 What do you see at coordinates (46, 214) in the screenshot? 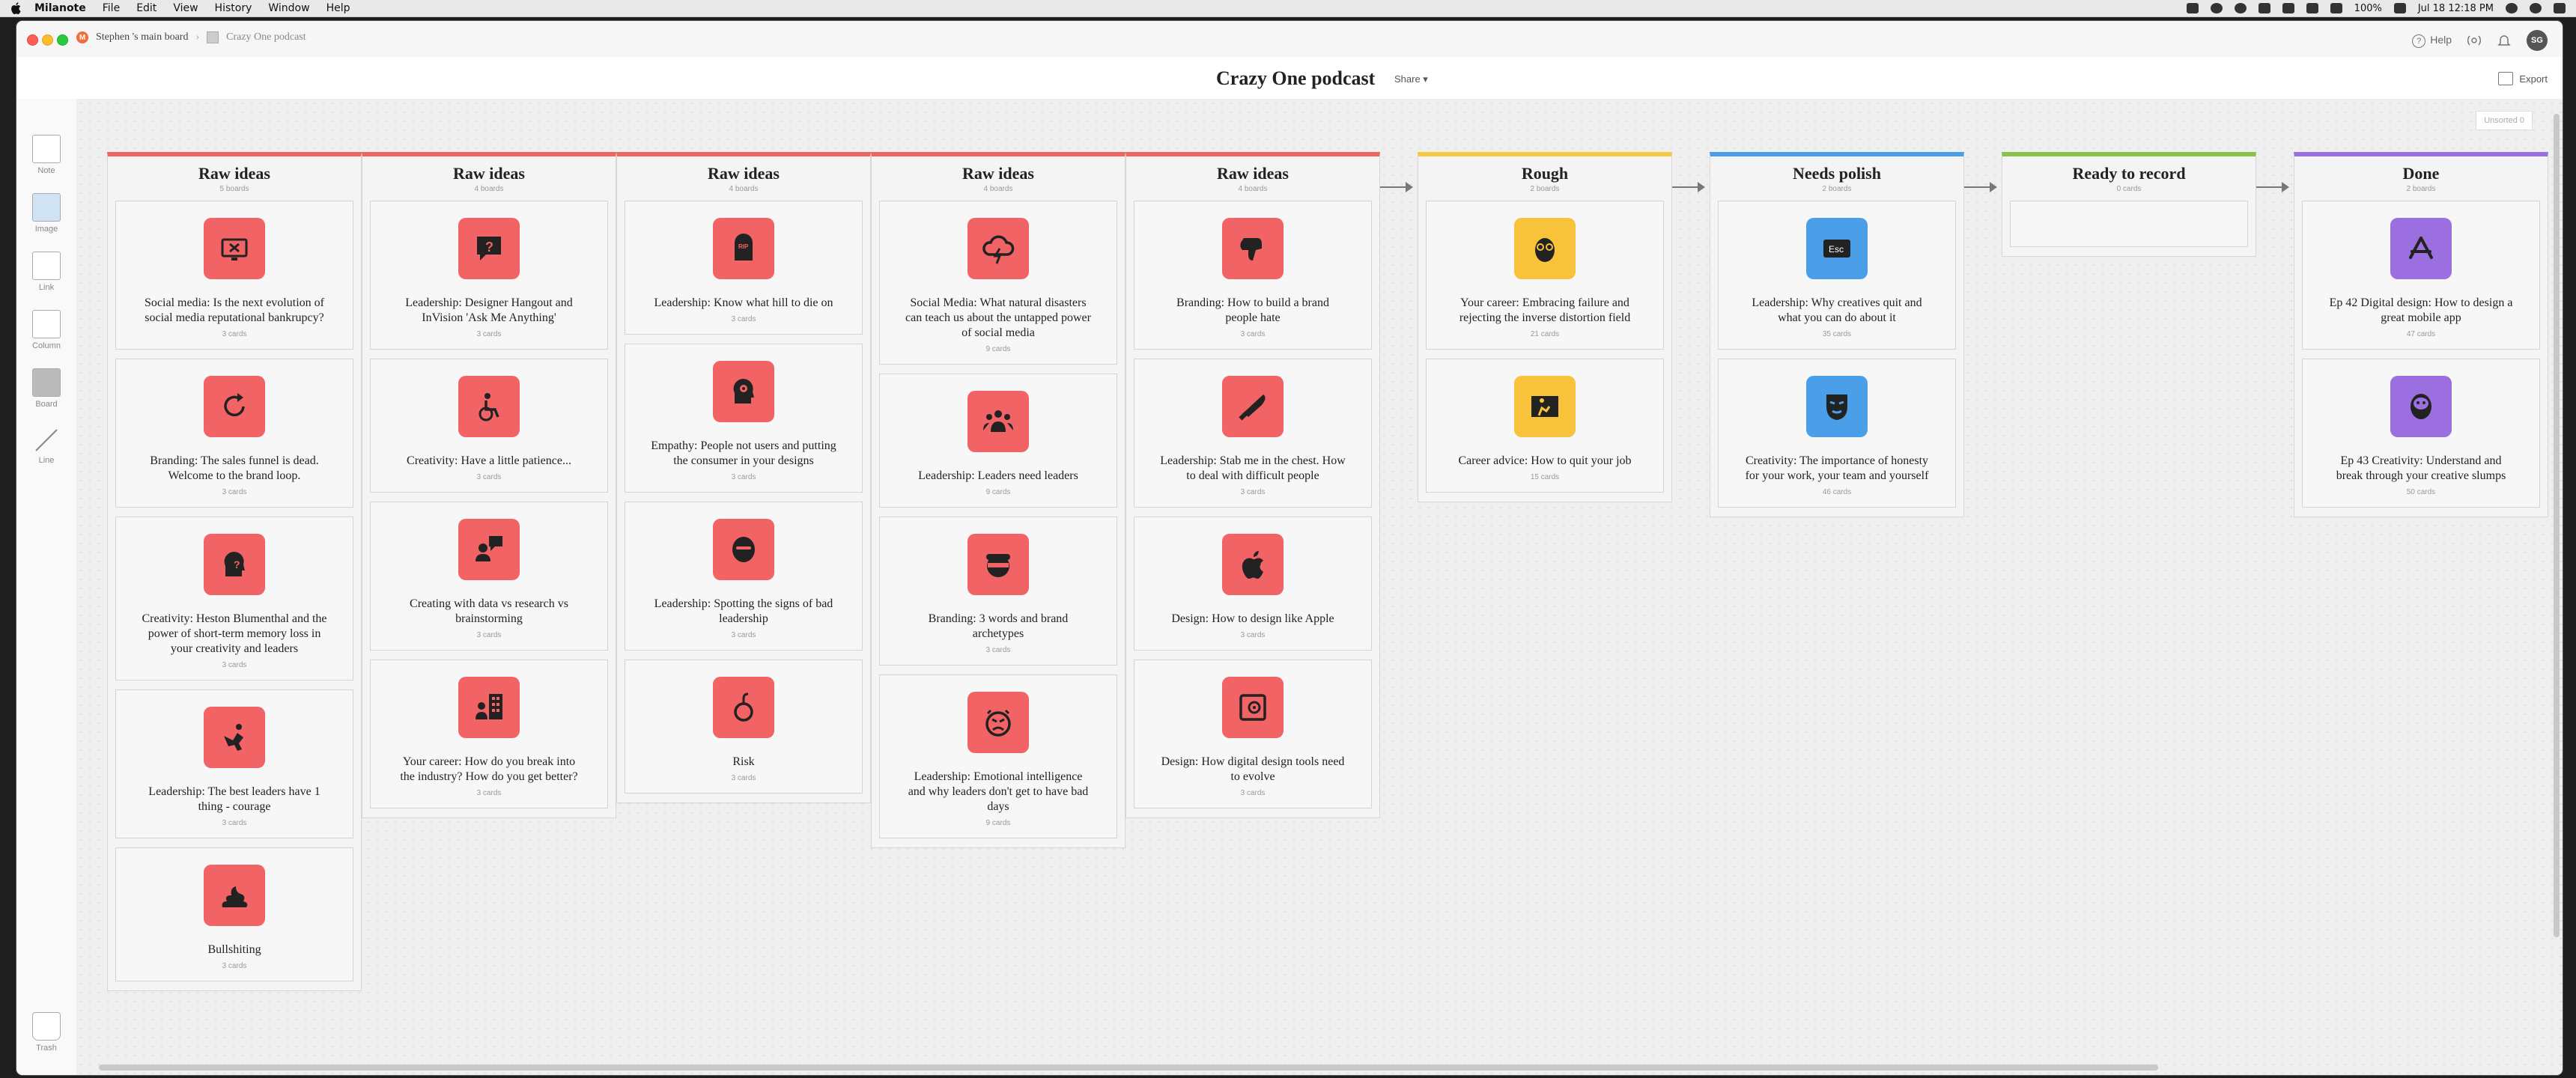
I see `tool-image: Image` at bounding box center [46, 214].